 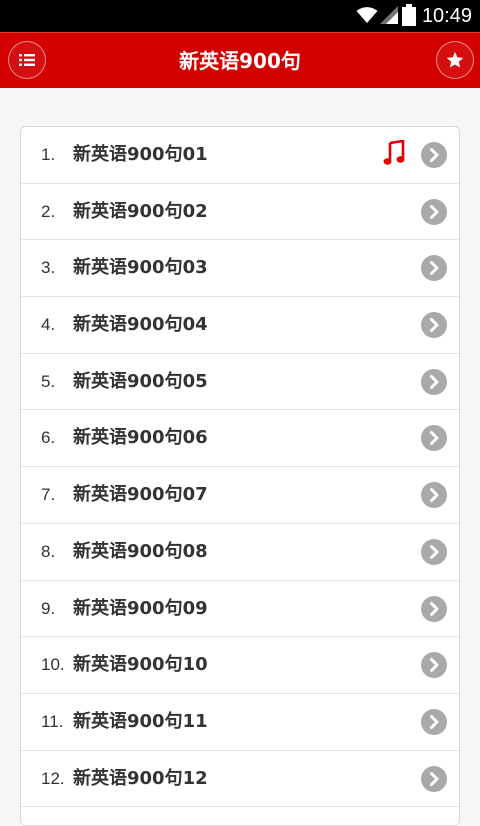 I want to click on list-item-label: 新英语900句01, so click(x=140, y=154).